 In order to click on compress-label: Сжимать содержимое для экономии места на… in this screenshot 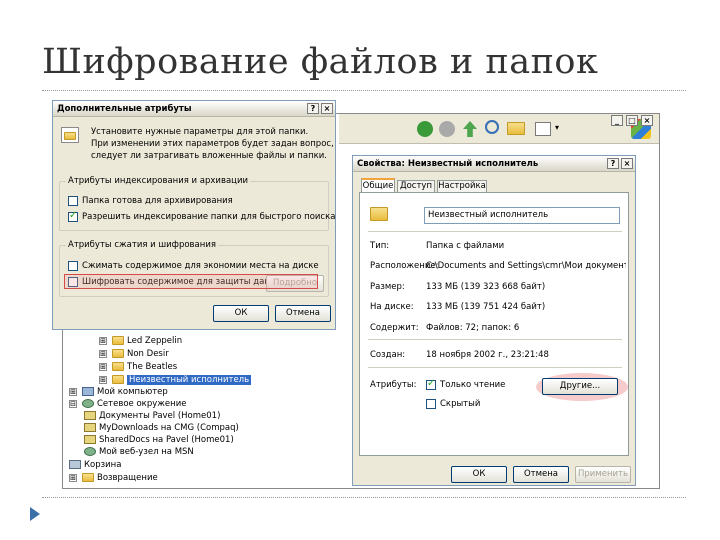, I will do `click(200, 266)`.